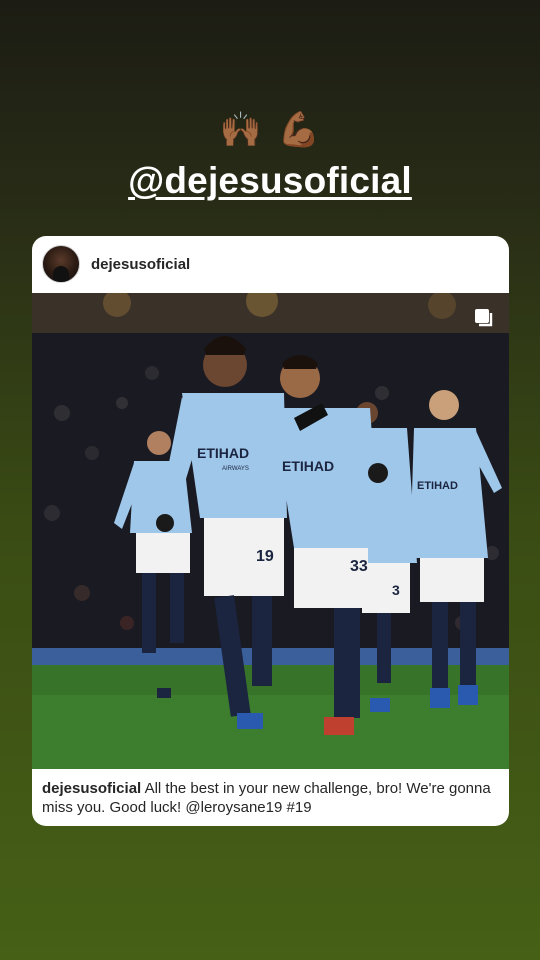  I want to click on carousel-icon, so click(484, 318).